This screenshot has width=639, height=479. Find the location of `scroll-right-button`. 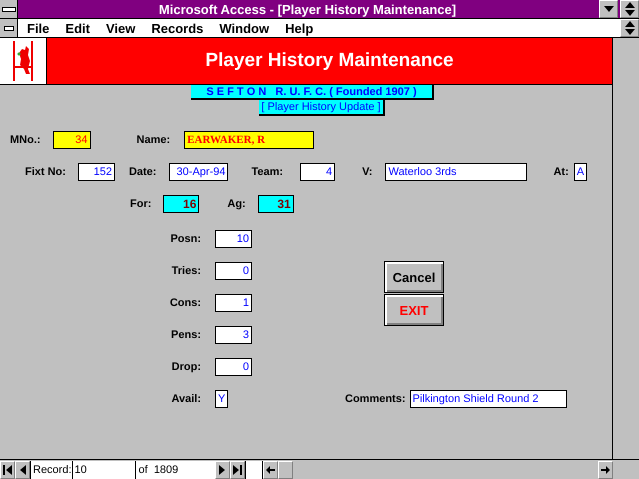

scroll-right-button is located at coordinates (605, 469).